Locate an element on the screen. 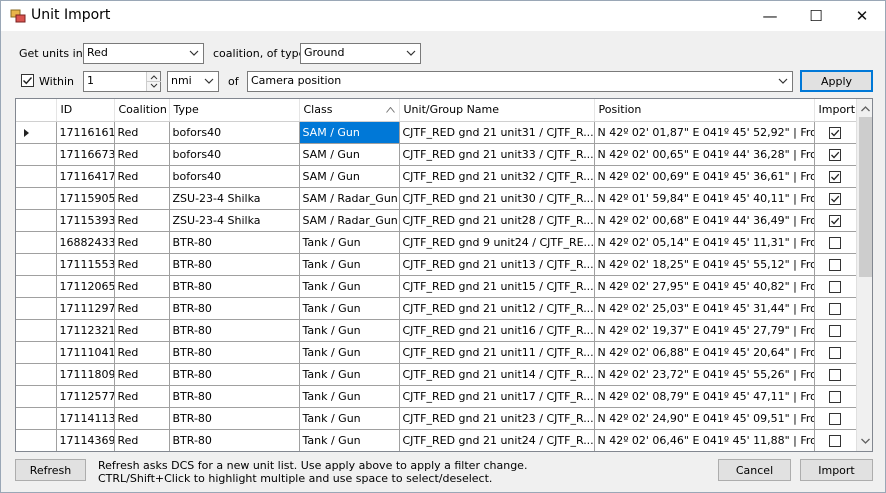  cancel-button: Cancel is located at coordinates (754, 470).